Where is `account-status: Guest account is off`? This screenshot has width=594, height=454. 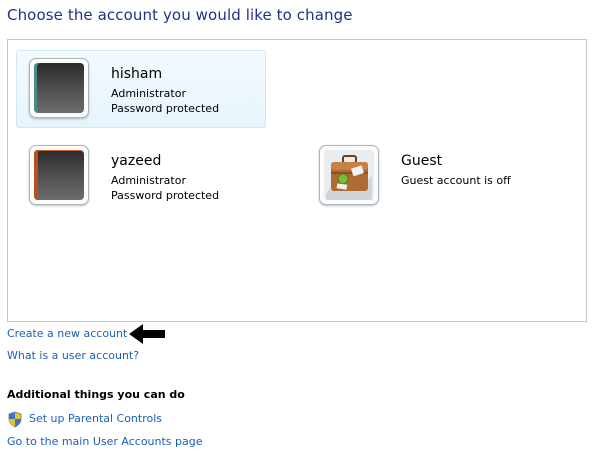 account-status: Guest account is off is located at coordinates (456, 180).